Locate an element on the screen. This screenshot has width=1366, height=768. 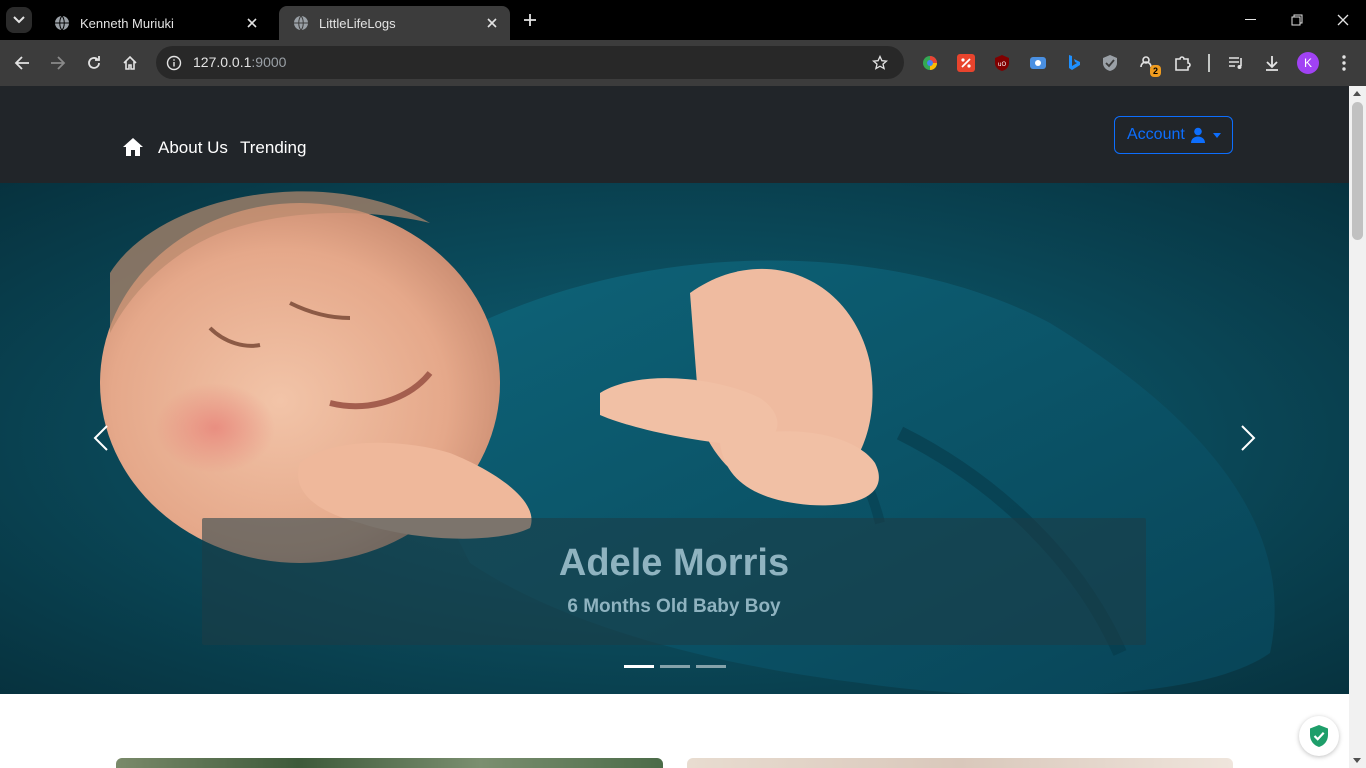
nav-link-about-us: About Us is located at coordinates (193, 148).